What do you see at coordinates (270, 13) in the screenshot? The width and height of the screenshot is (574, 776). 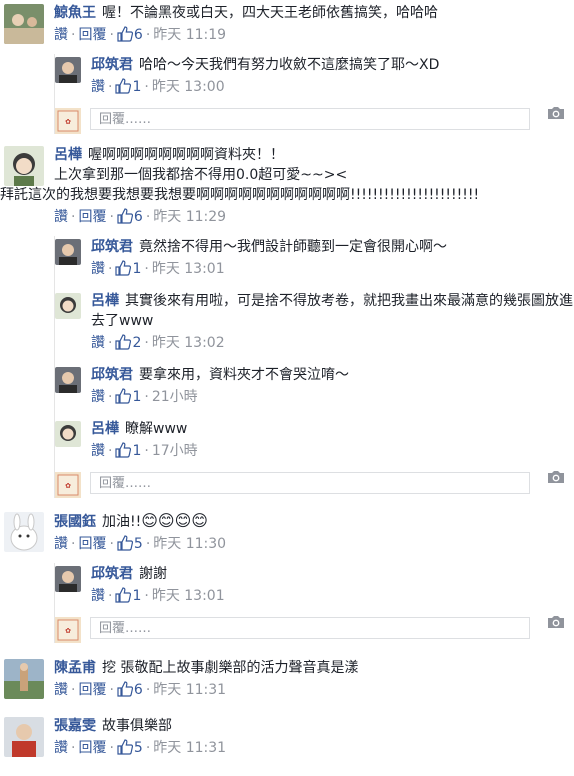 I see `comment-text: 喔！不論黑夜或白天，四大天王老師依舊搞笑，哈哈哈` at bounding box center [270, 13].